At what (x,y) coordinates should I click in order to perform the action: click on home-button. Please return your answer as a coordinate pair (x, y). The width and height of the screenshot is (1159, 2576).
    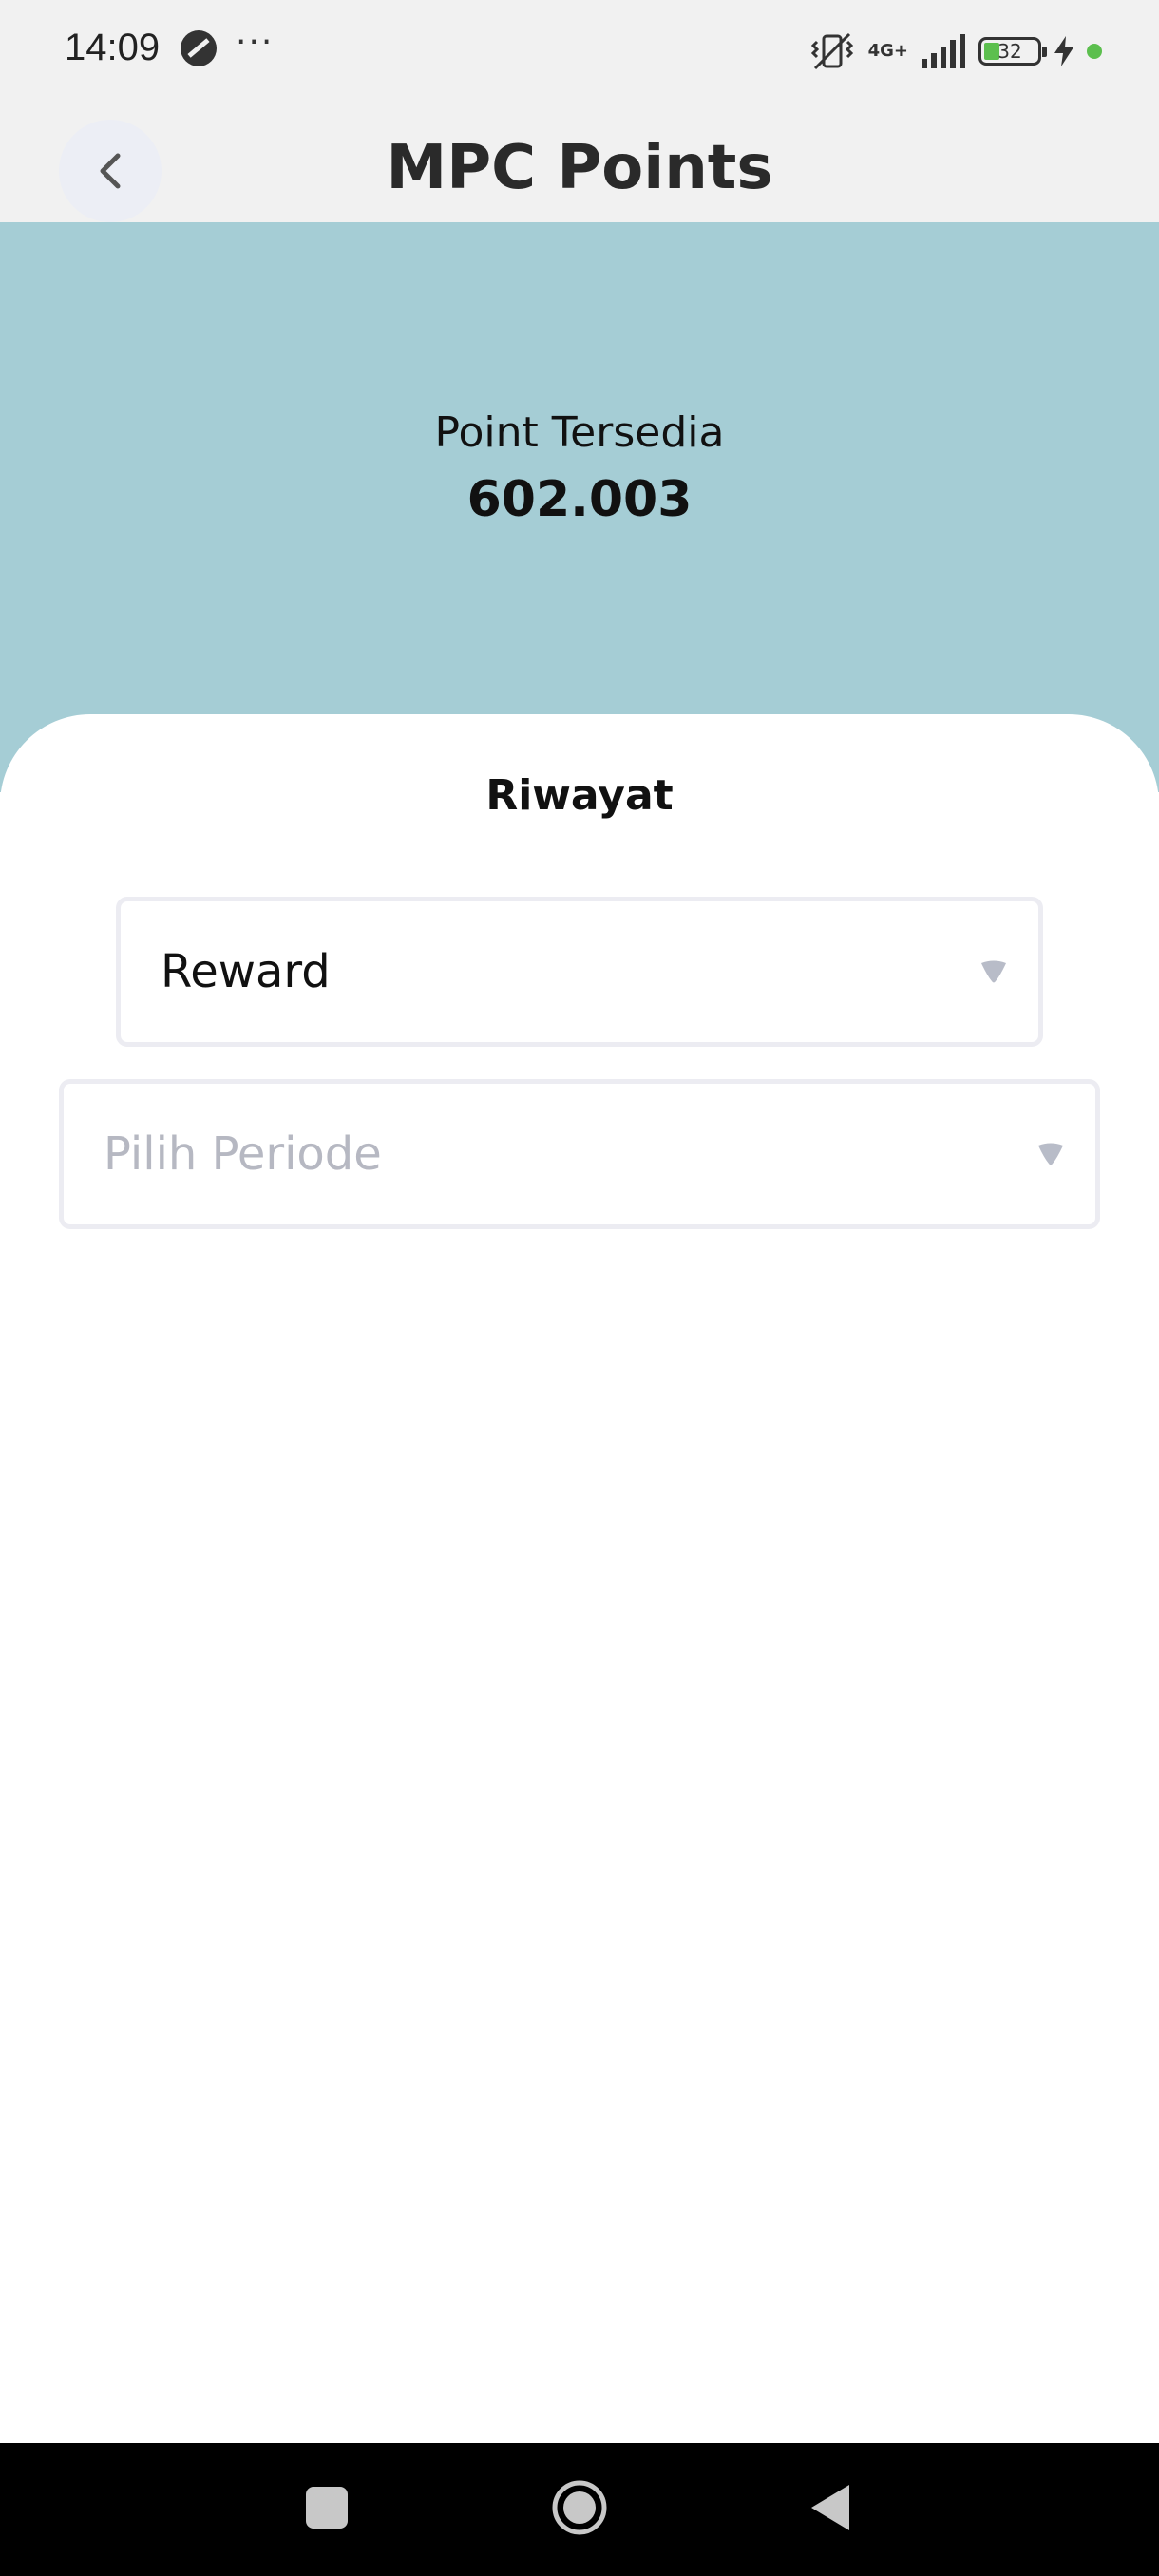
    Looking at the image, I should click on (579, 2507).